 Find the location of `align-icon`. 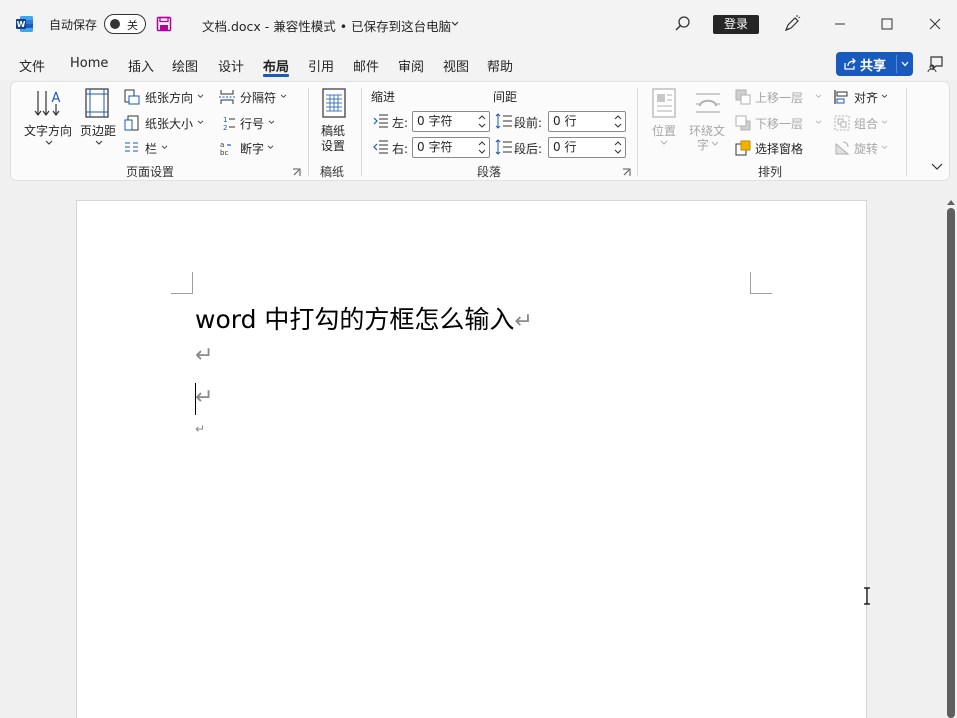

align-icon is located at coordinates (841, 97).